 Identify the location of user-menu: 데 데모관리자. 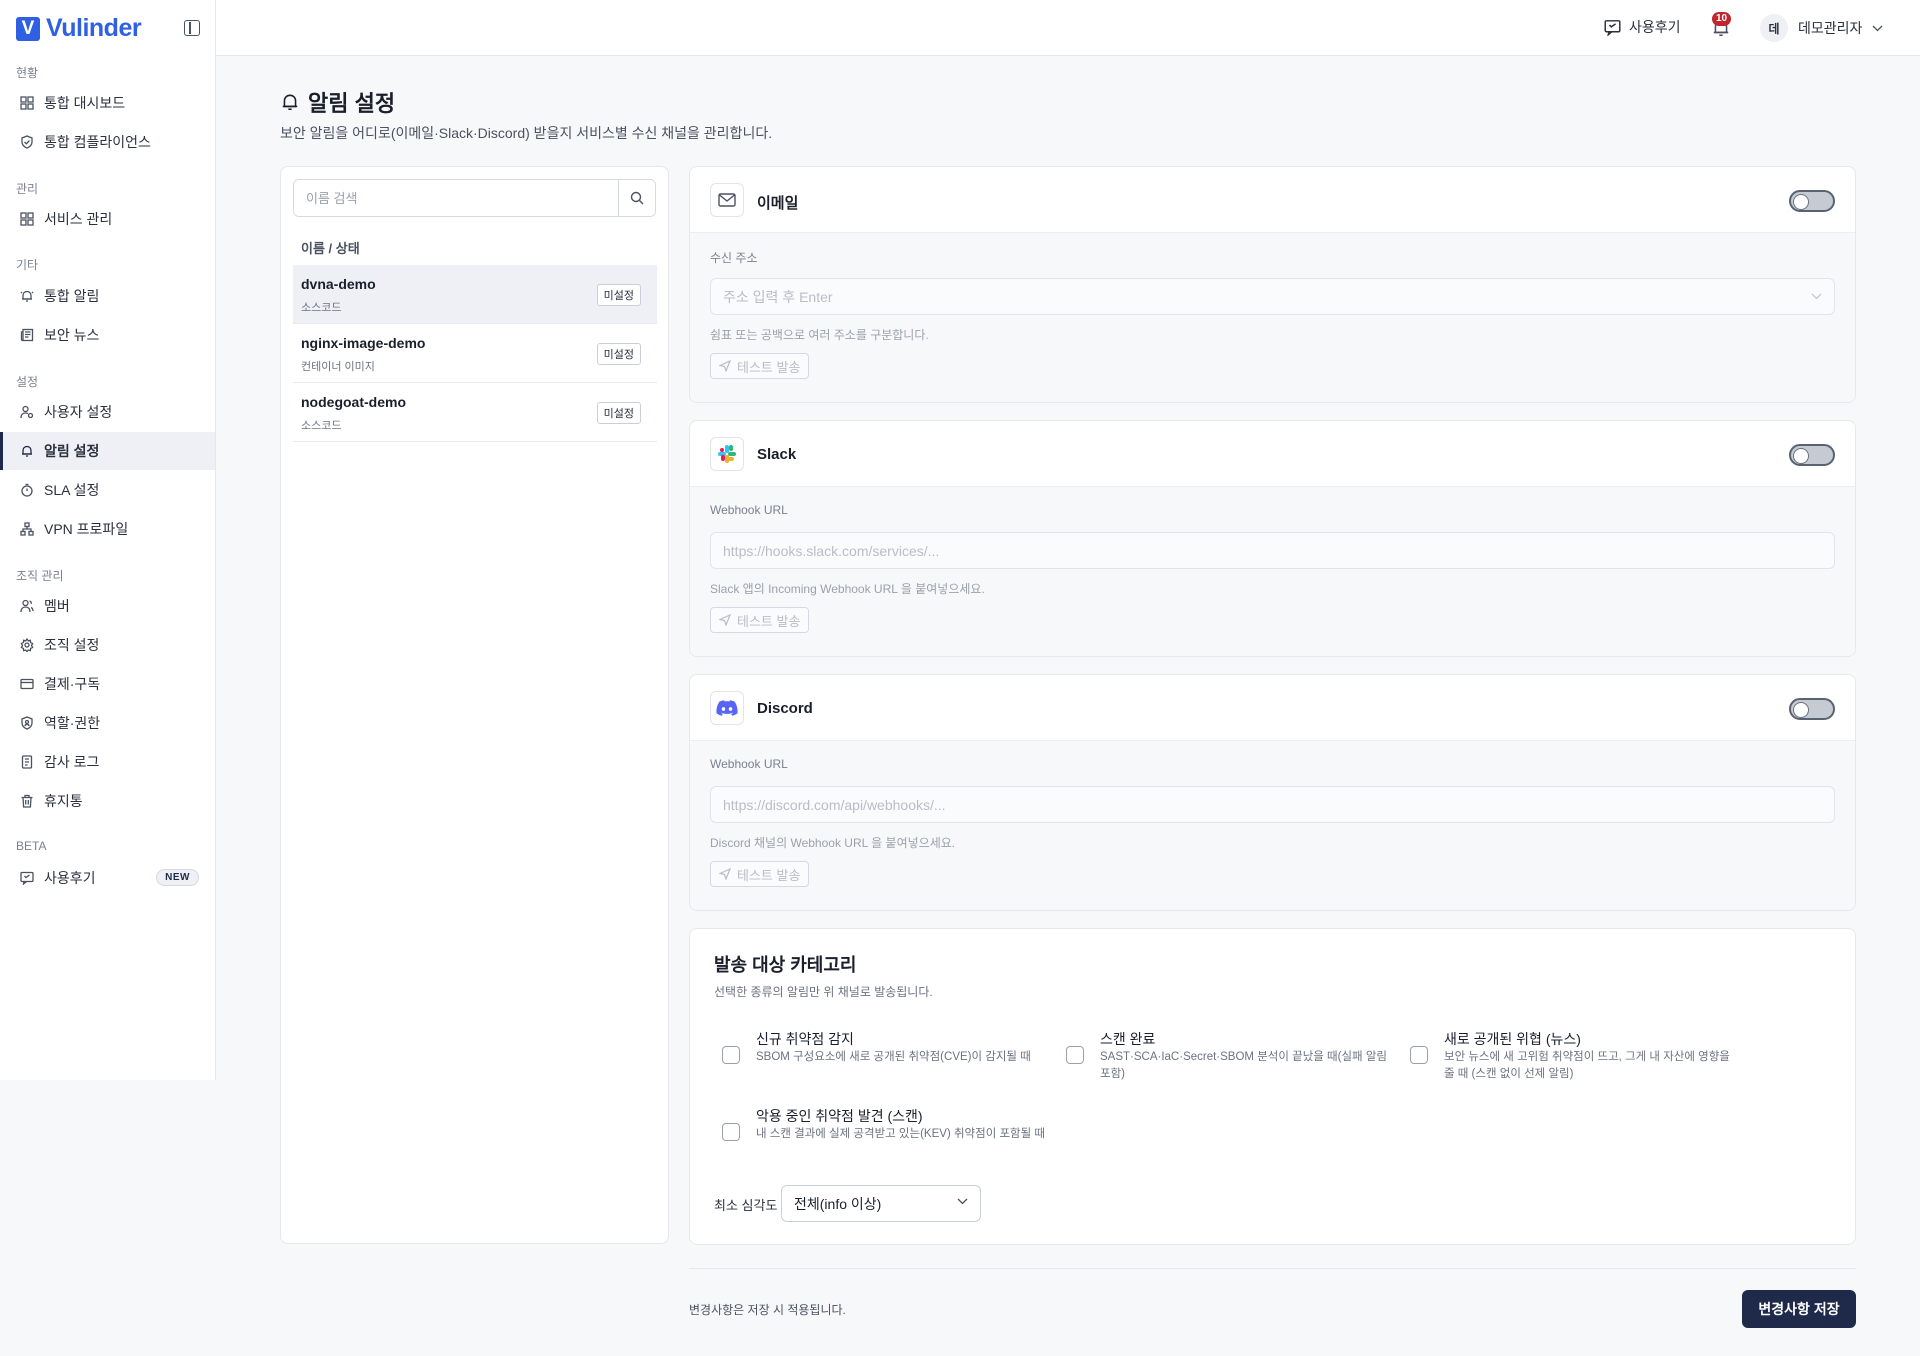
(1821, 28).